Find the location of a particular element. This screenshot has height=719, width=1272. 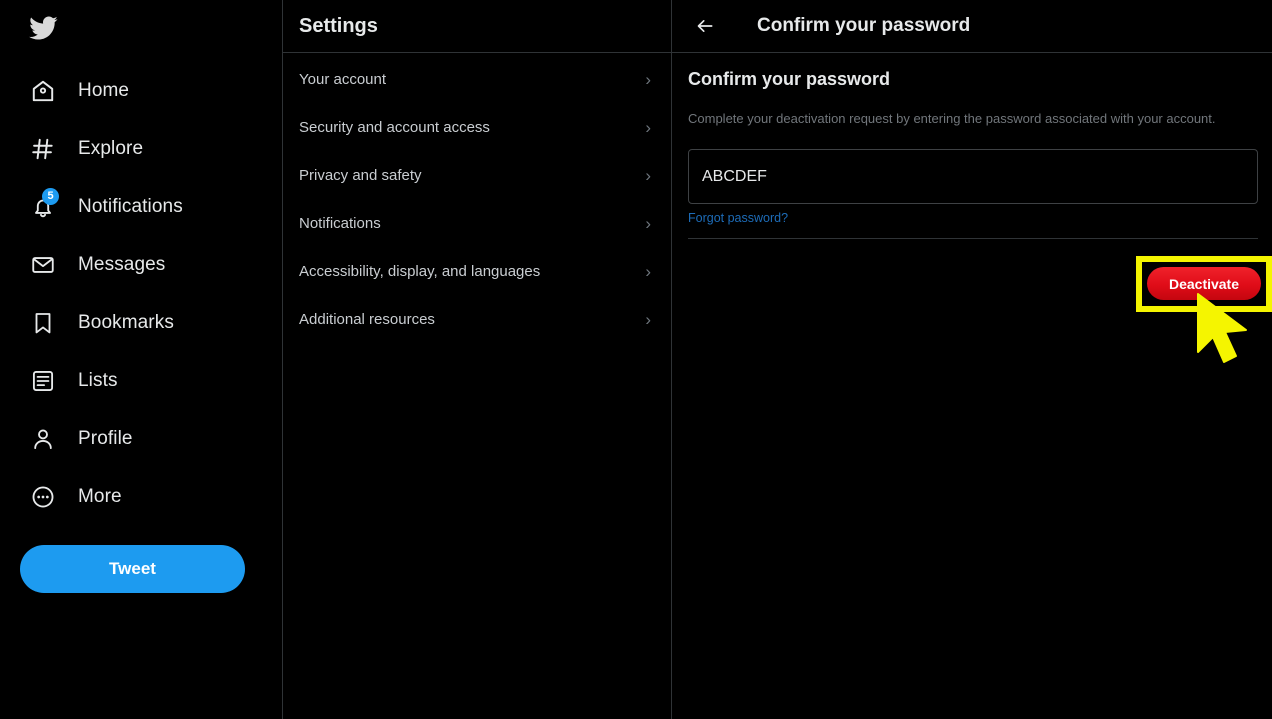

sidebar-item-label: Home is located at coordinates (104, 90).